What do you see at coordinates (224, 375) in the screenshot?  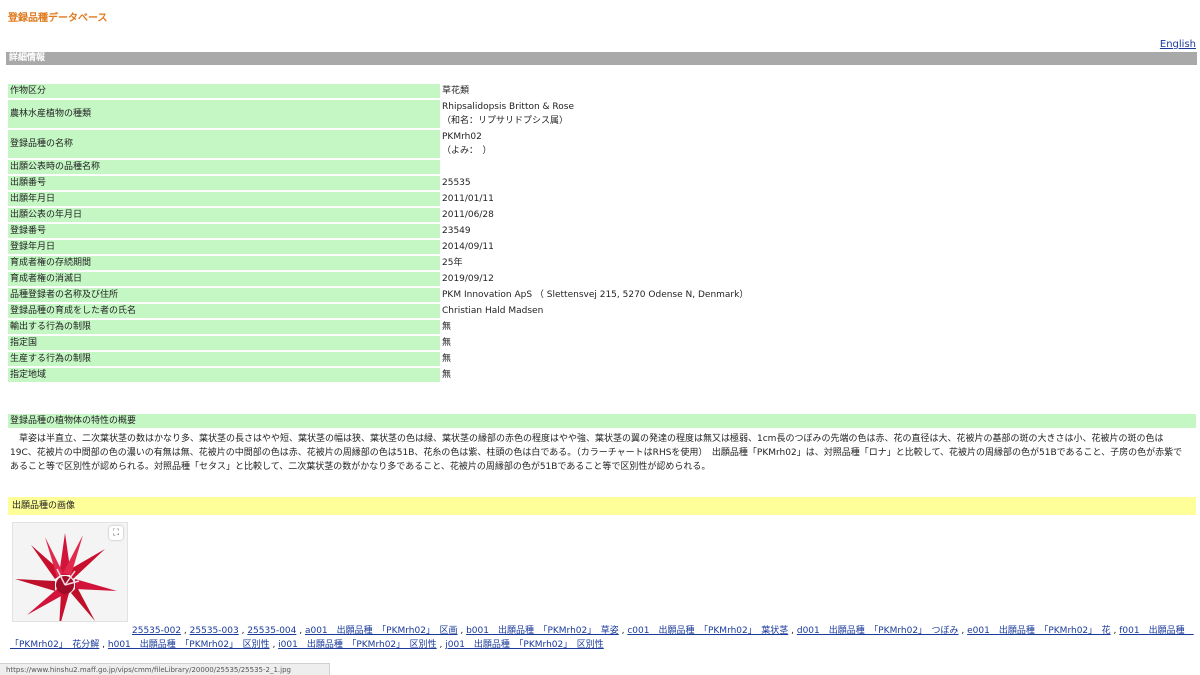 I see `detail-key: 指定地域` at bounding box center [224, 375].